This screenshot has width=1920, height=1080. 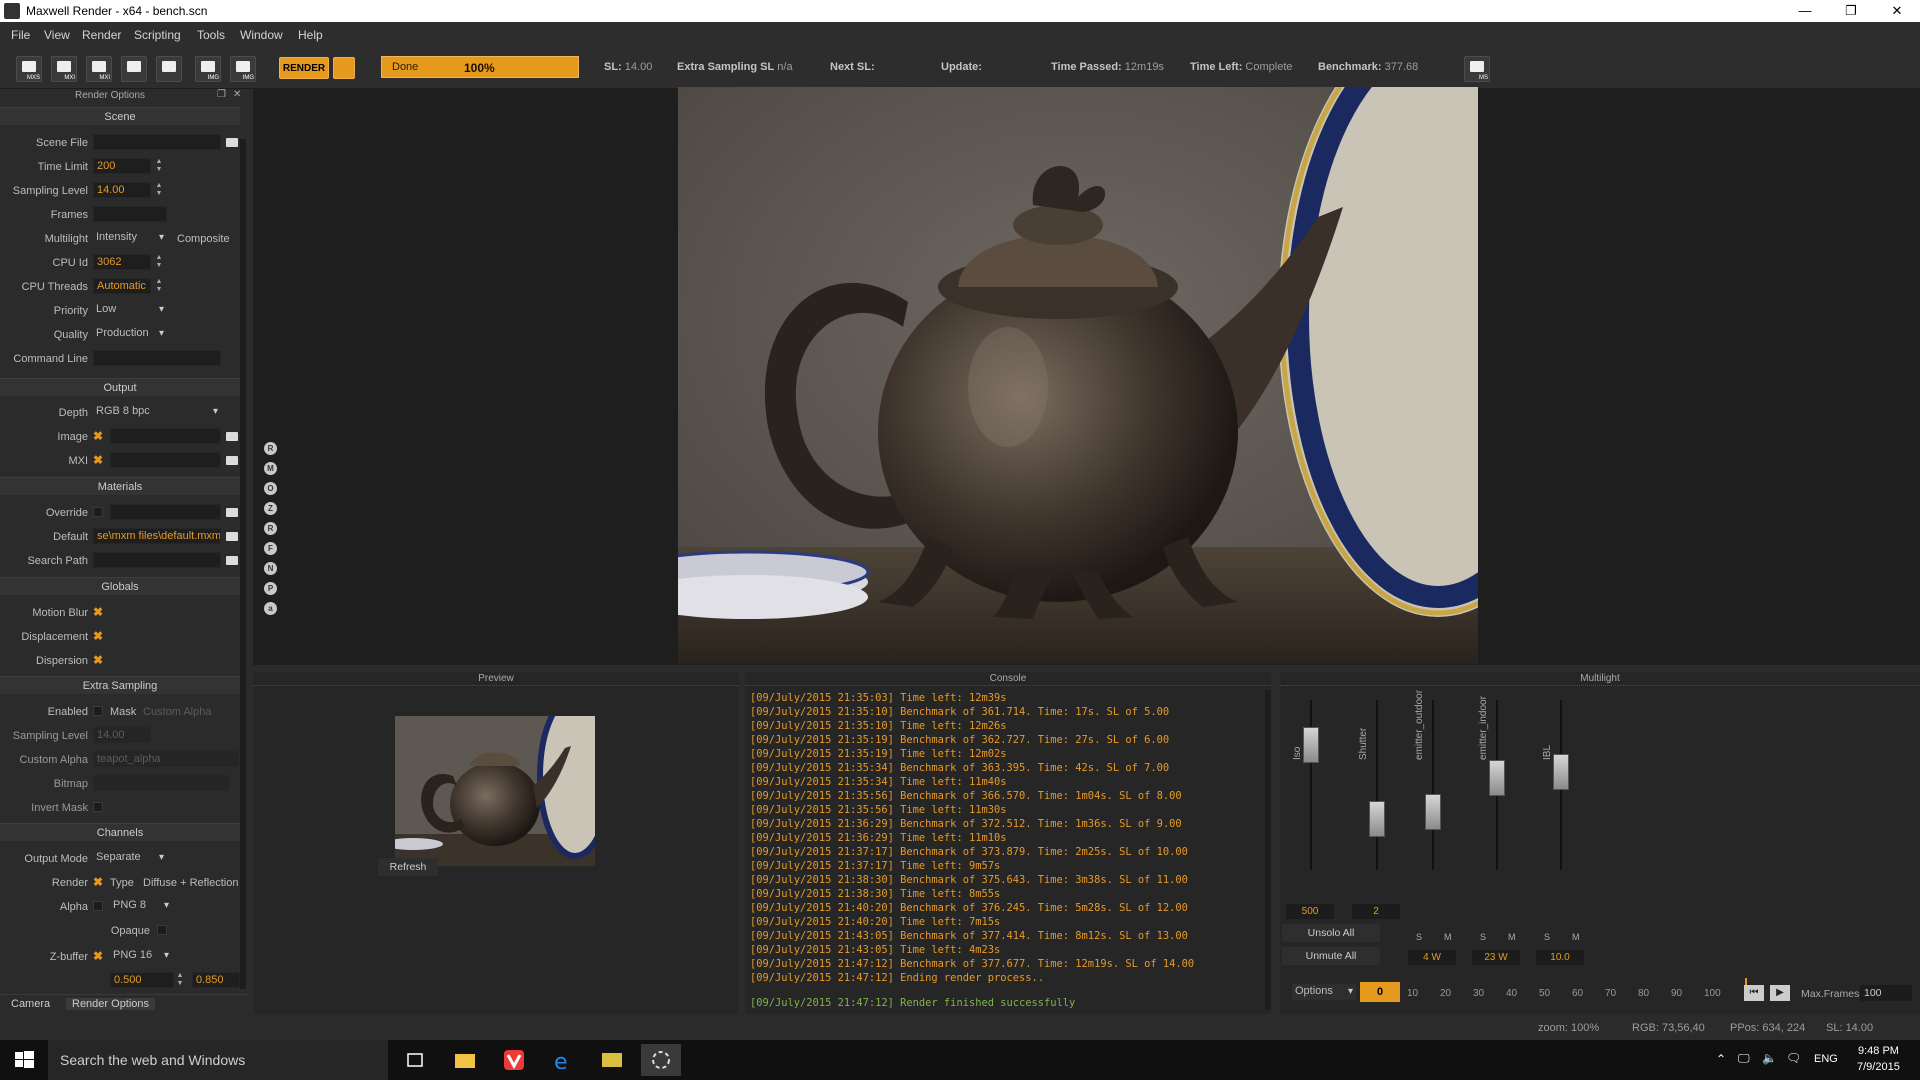 What do you see at coordinates (157, 560) in the screenshot?
I see `search-path-field` at bounding box center [157, 560].